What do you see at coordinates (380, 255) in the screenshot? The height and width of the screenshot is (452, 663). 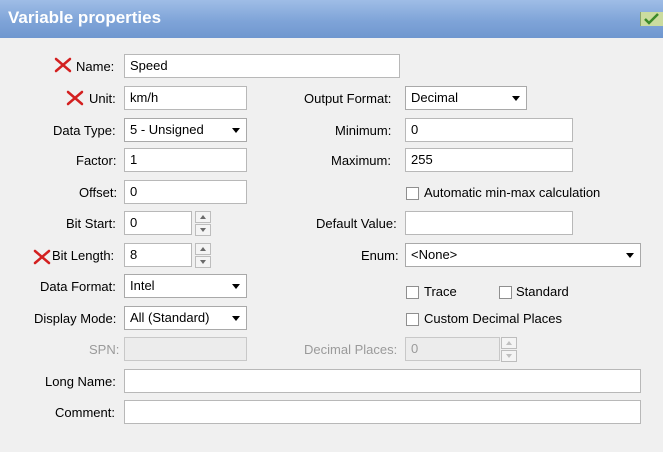 I see `enum-label: Enum:` at bounding box center [380, 255].